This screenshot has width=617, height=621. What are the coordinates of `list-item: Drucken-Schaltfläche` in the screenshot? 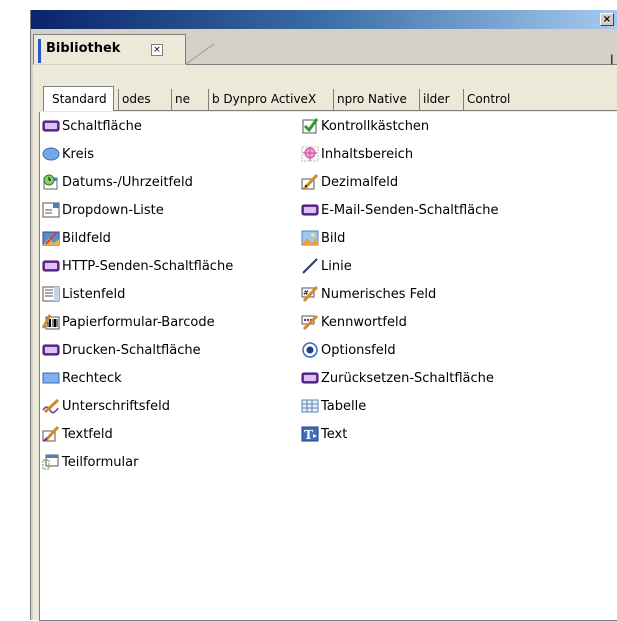 It's located at (121, 350).